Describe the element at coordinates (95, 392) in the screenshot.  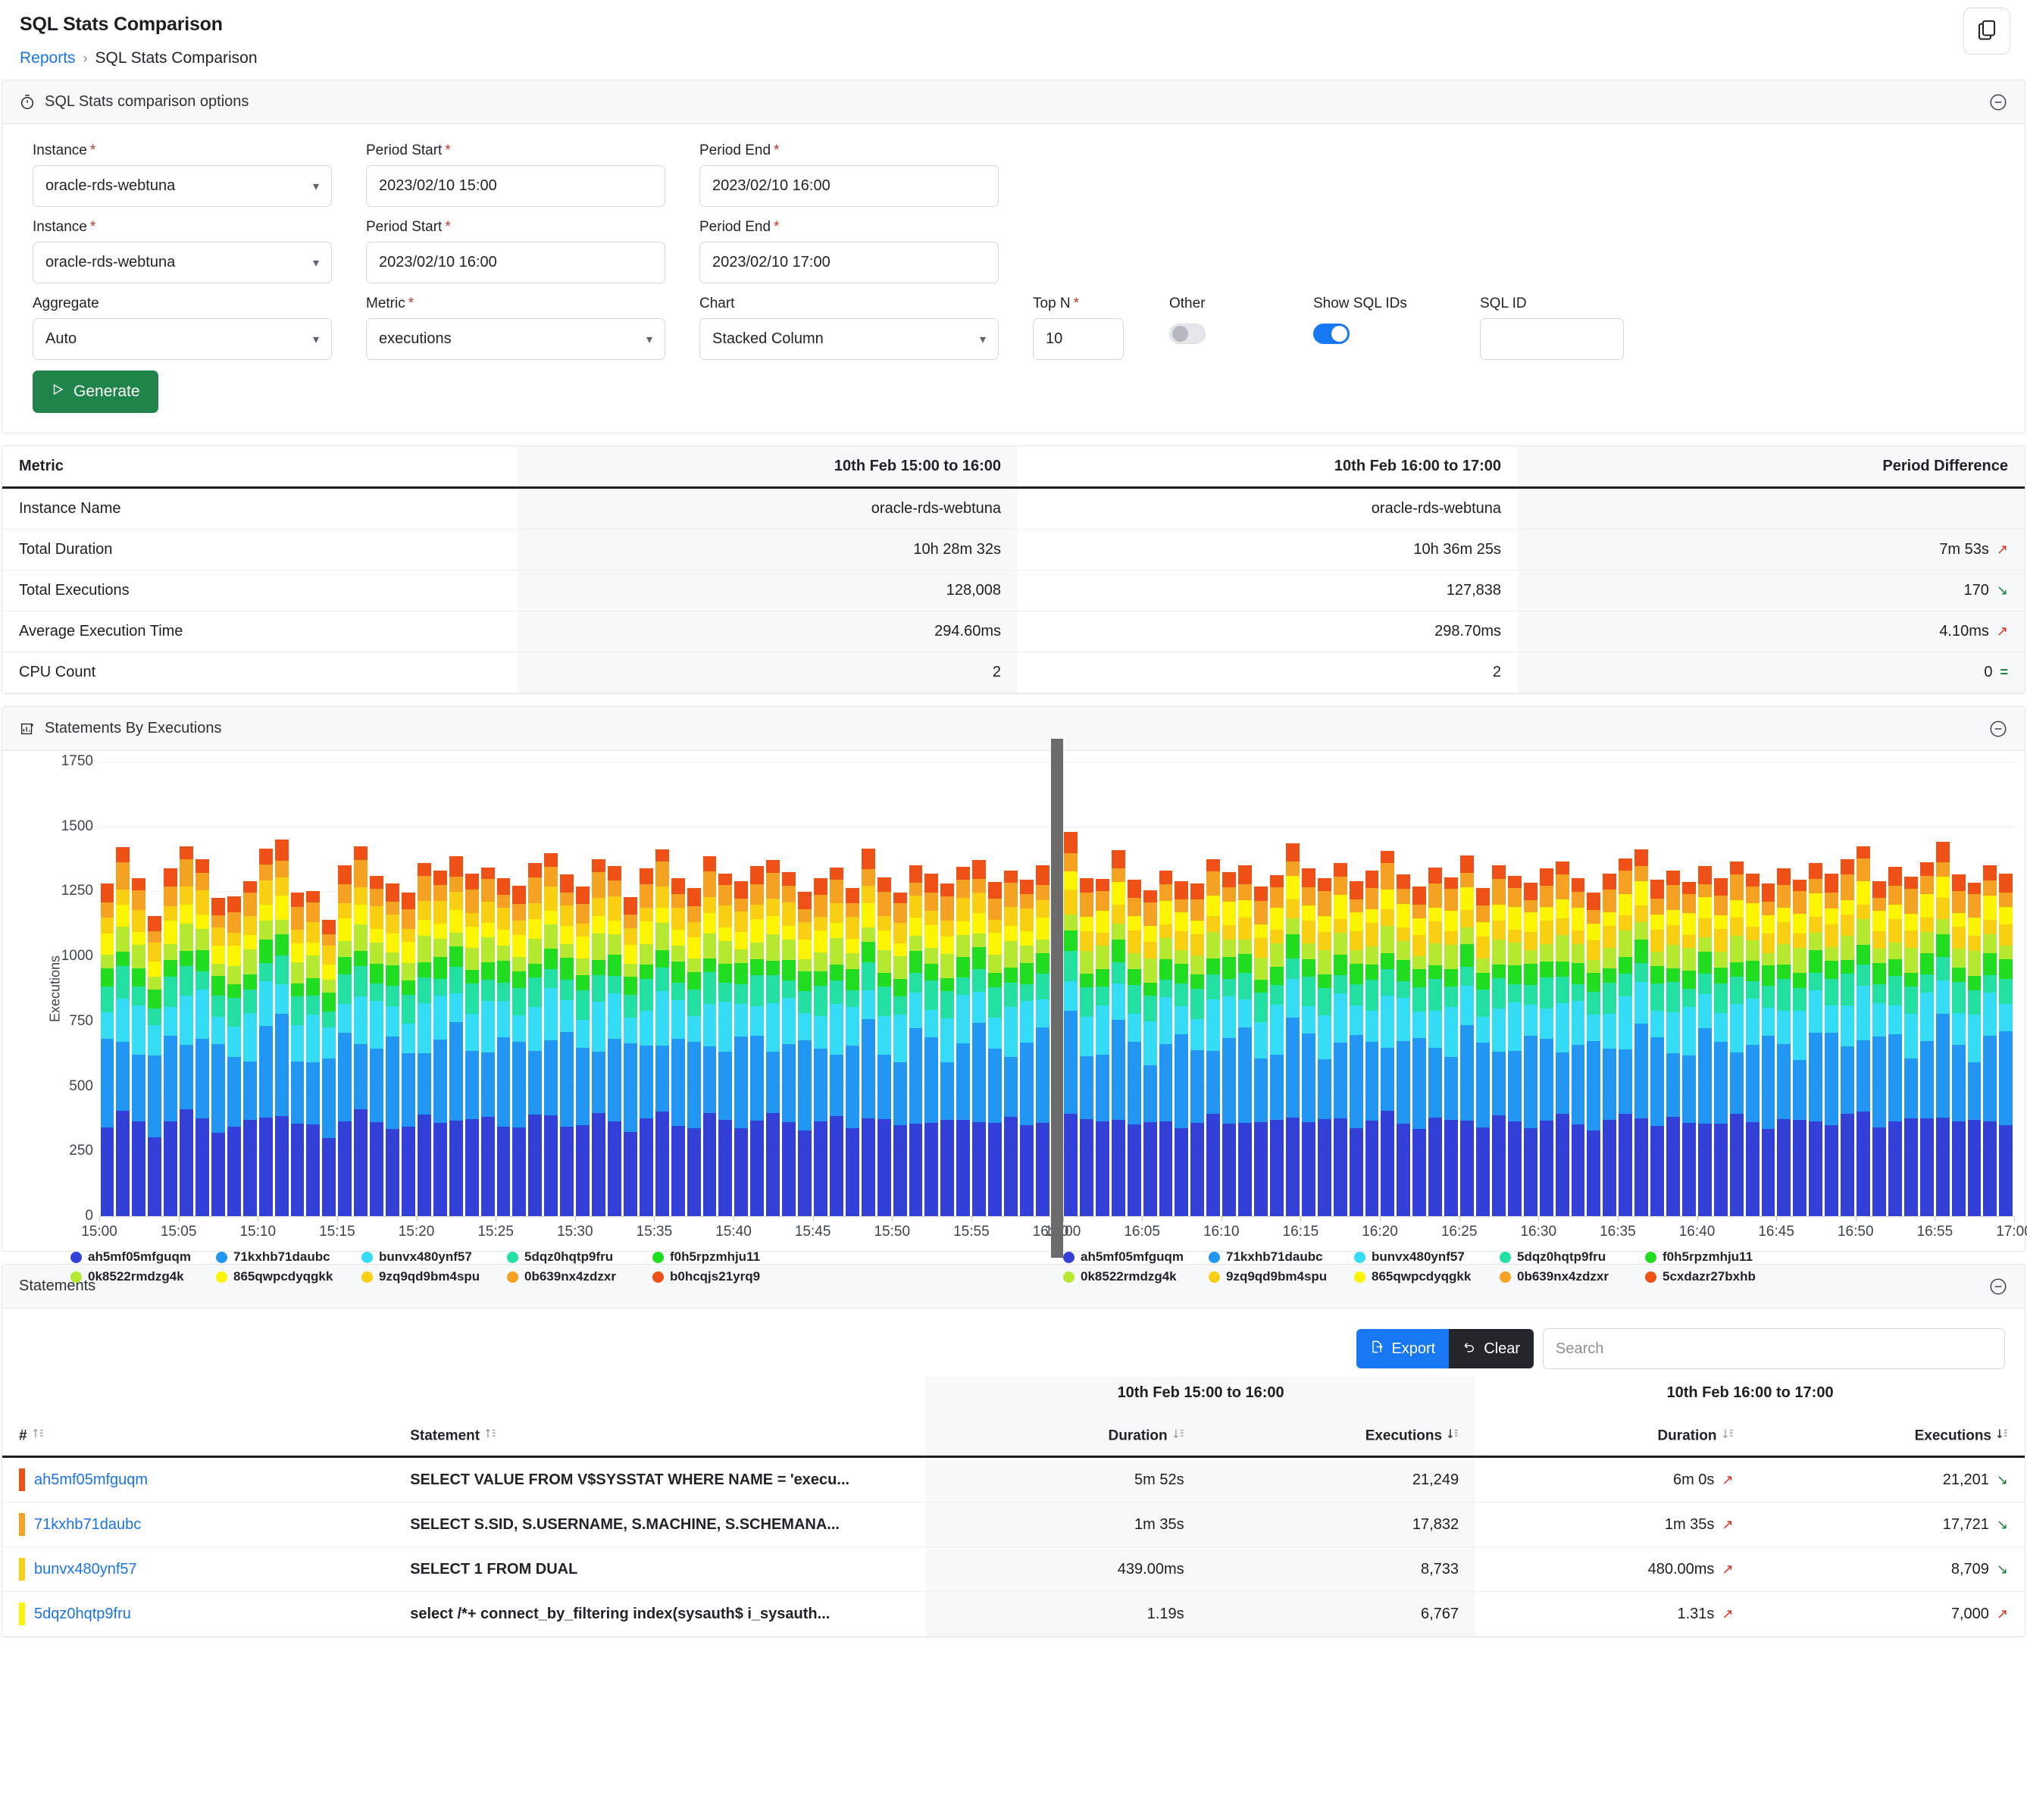
I see `generate-button: Generate` at that location.